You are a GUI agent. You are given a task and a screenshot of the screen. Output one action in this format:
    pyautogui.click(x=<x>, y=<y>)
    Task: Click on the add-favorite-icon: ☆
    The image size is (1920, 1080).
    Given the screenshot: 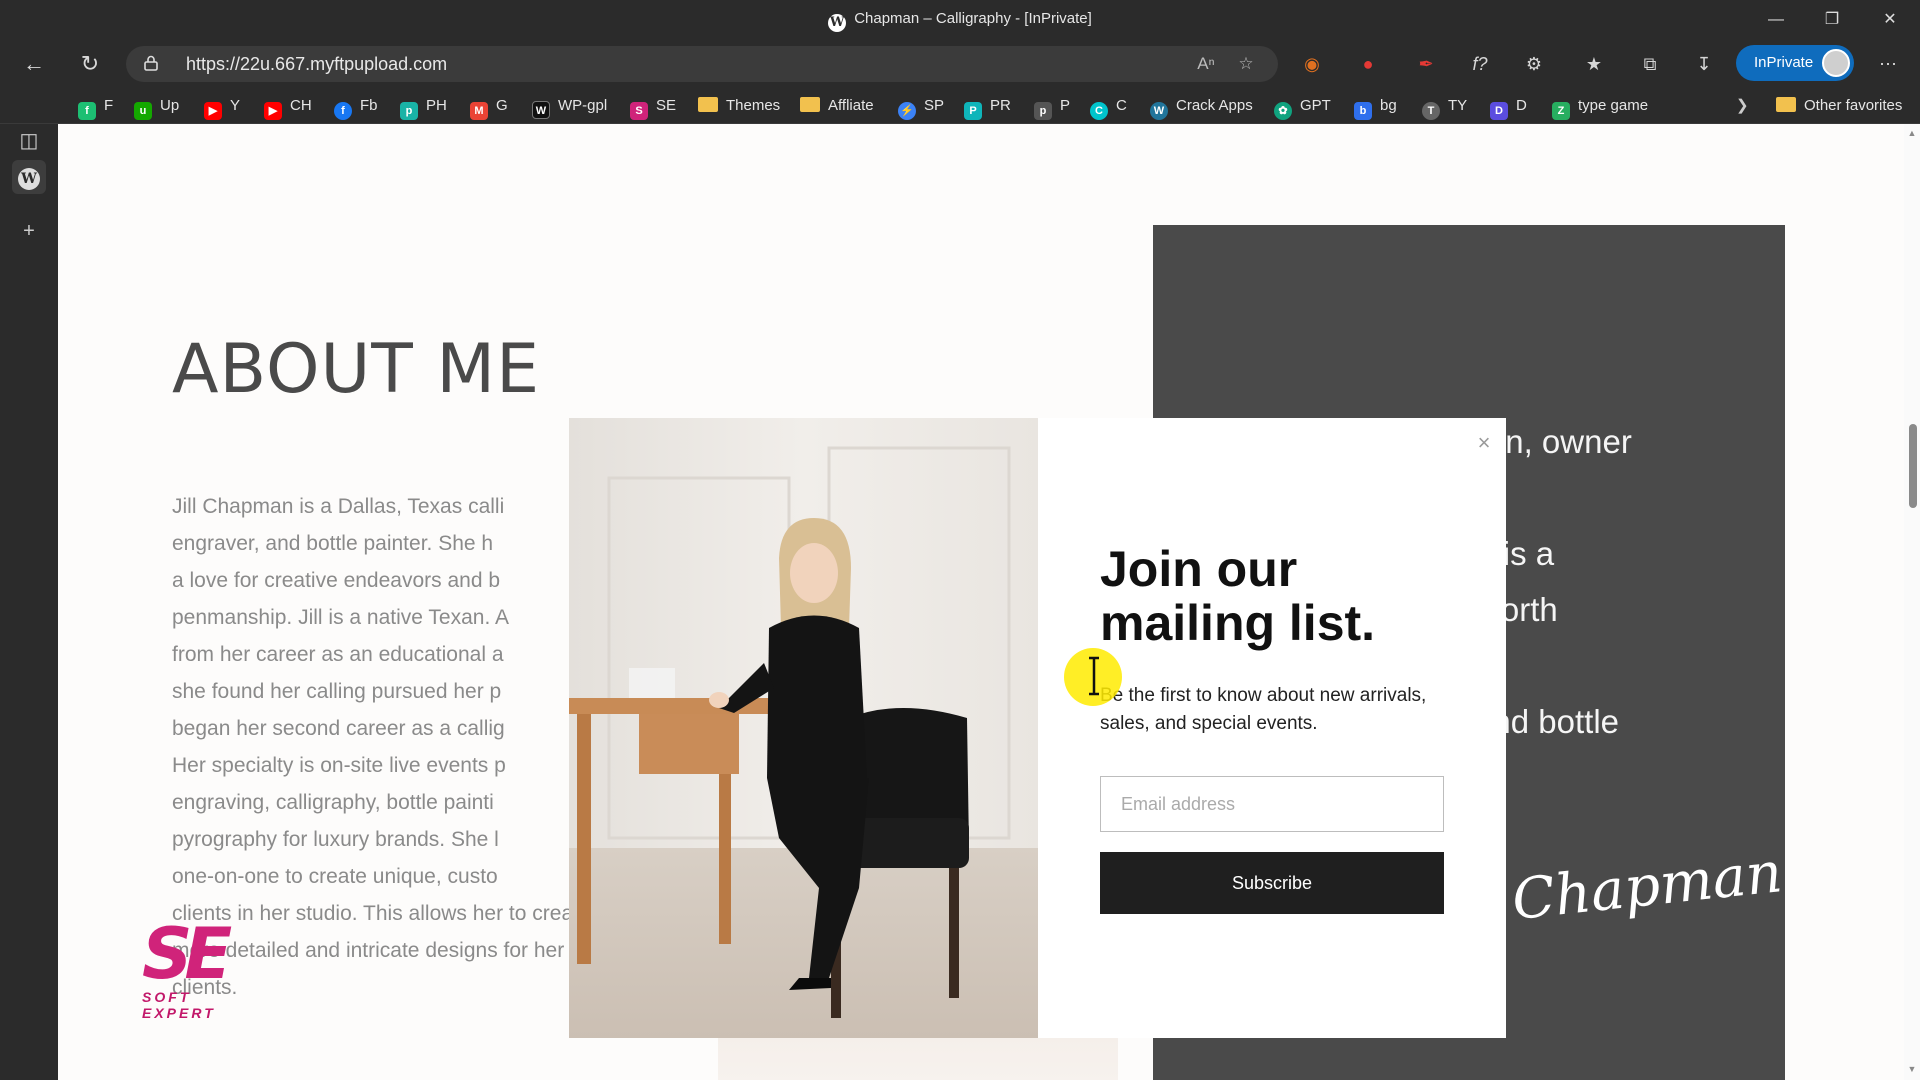 What is the action you would take?
    pyautogui.click(x=1246, y=64)
    